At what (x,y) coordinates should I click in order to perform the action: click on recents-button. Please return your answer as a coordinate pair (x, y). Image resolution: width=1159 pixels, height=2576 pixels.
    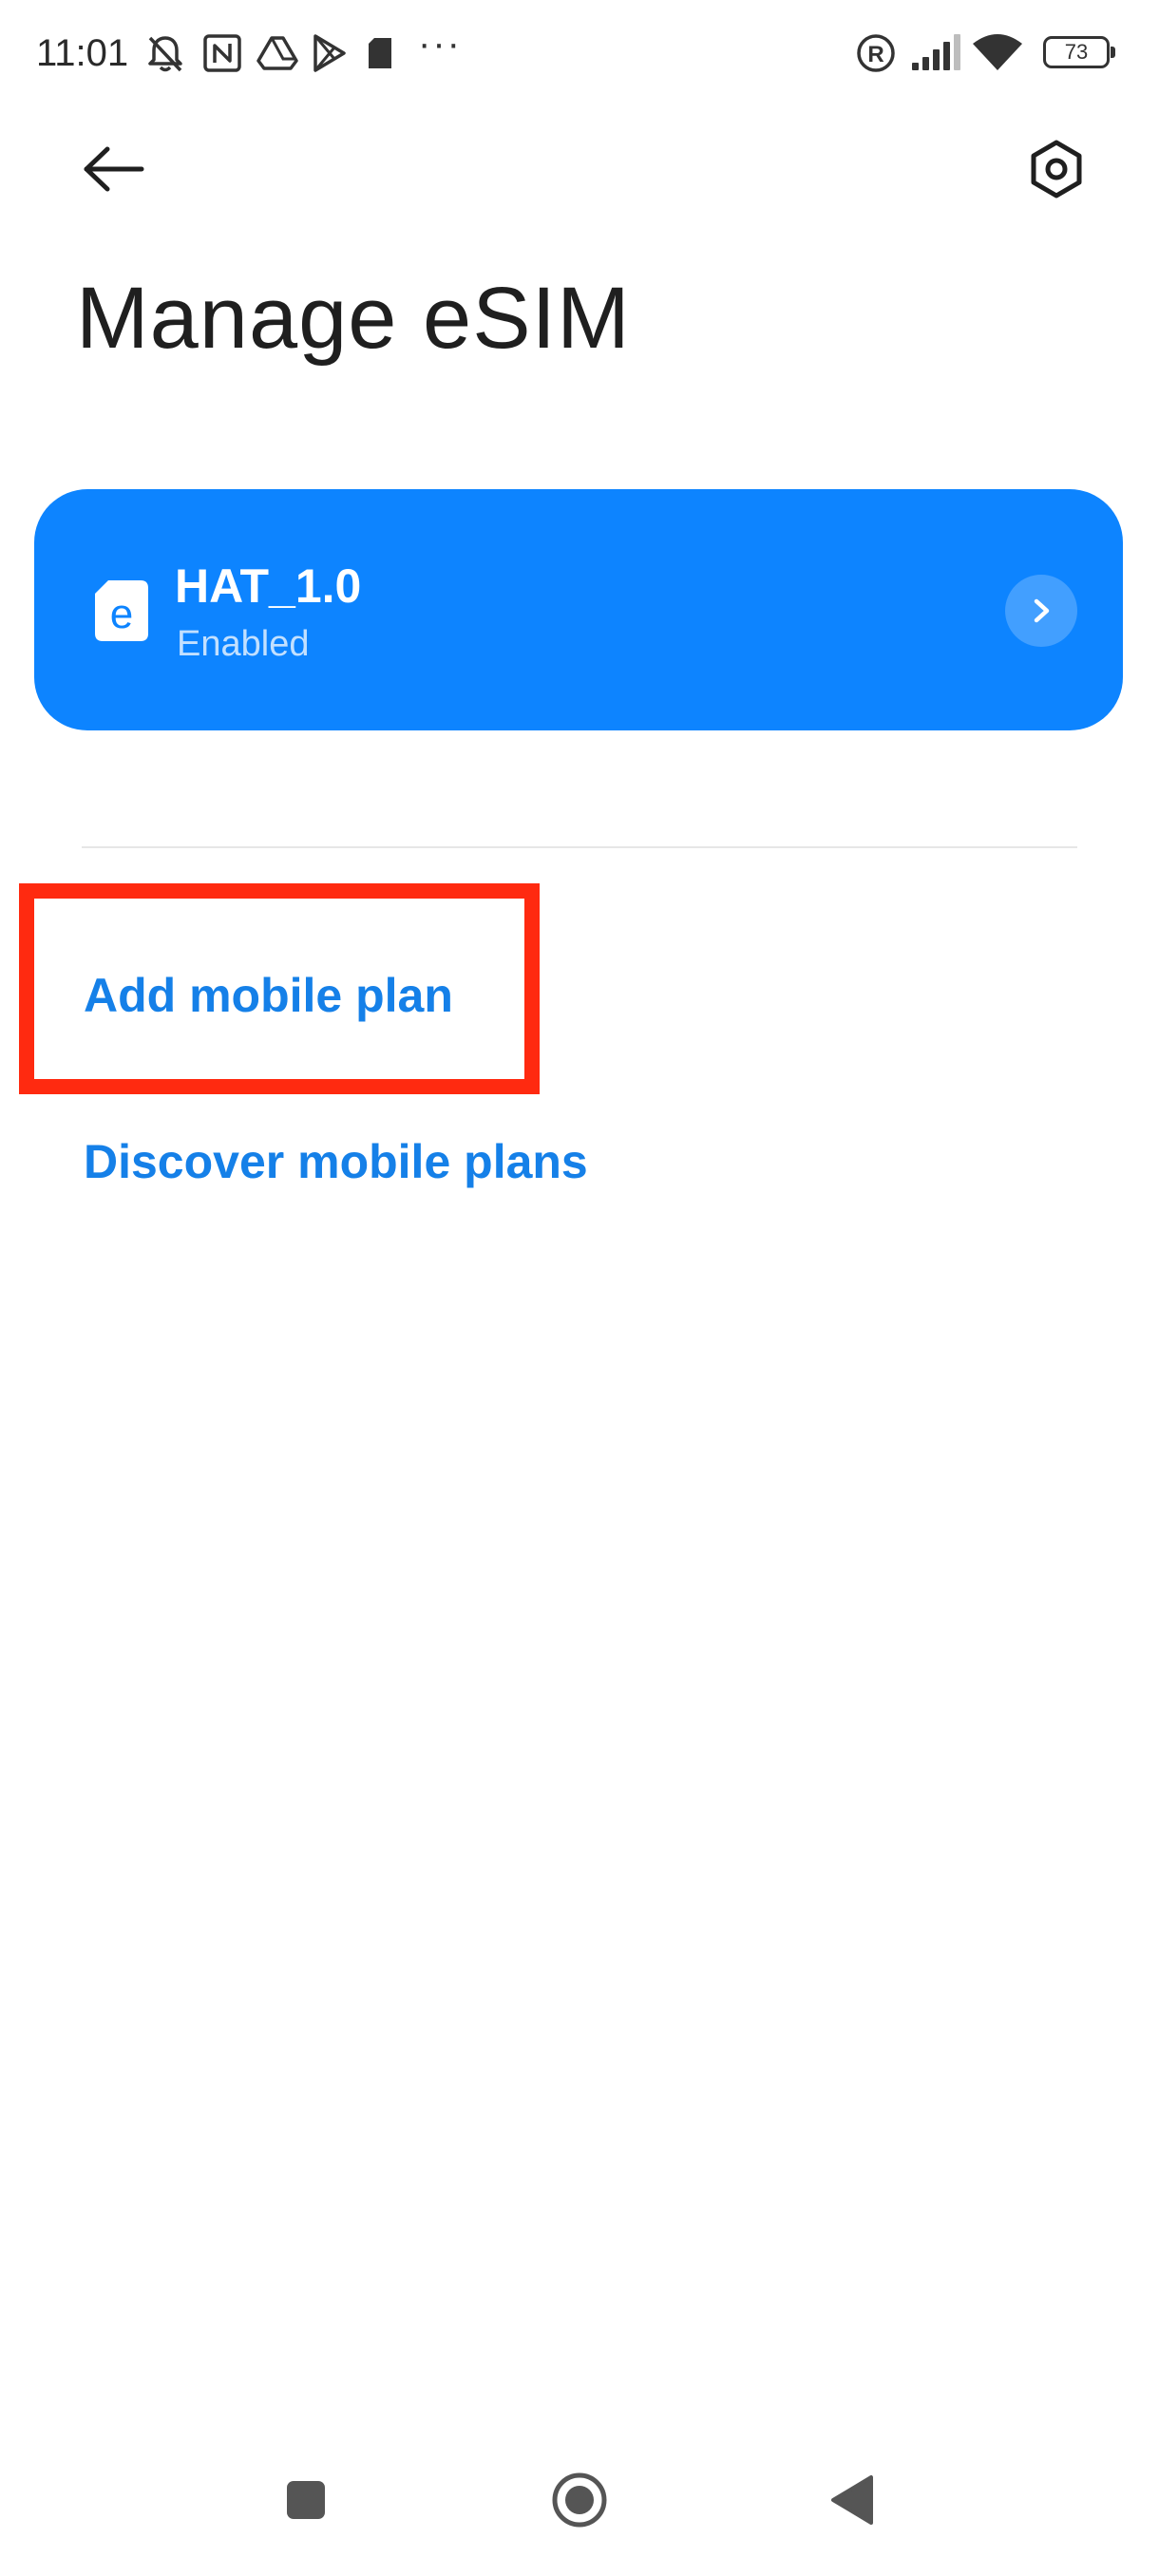
    Looking at the image, I should click on (305, 2500).